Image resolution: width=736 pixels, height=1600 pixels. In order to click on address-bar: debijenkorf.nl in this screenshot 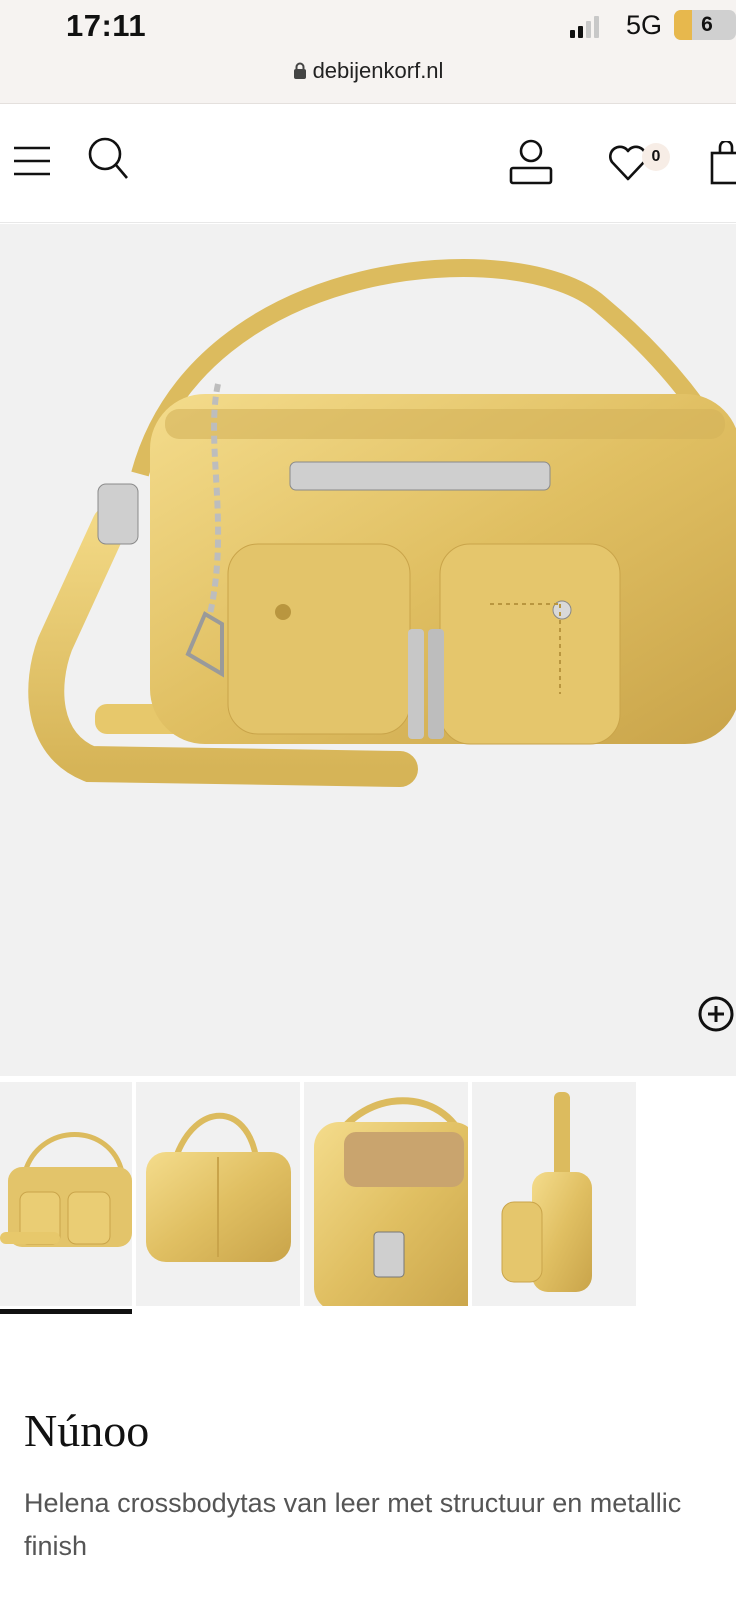, I will do `click(368, 71)`.